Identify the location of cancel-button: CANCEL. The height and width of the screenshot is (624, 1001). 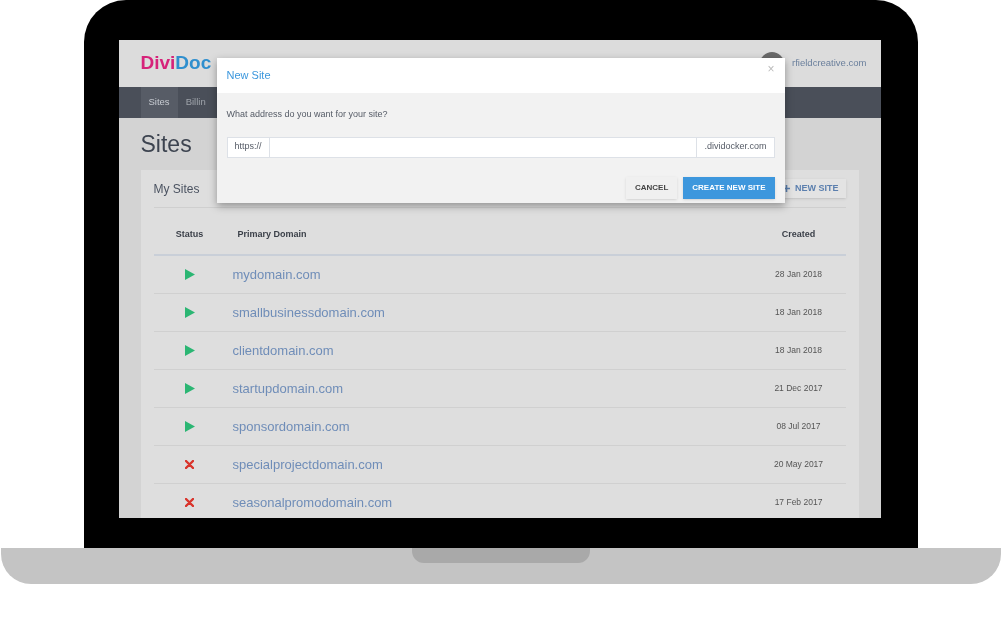
(651, 187).